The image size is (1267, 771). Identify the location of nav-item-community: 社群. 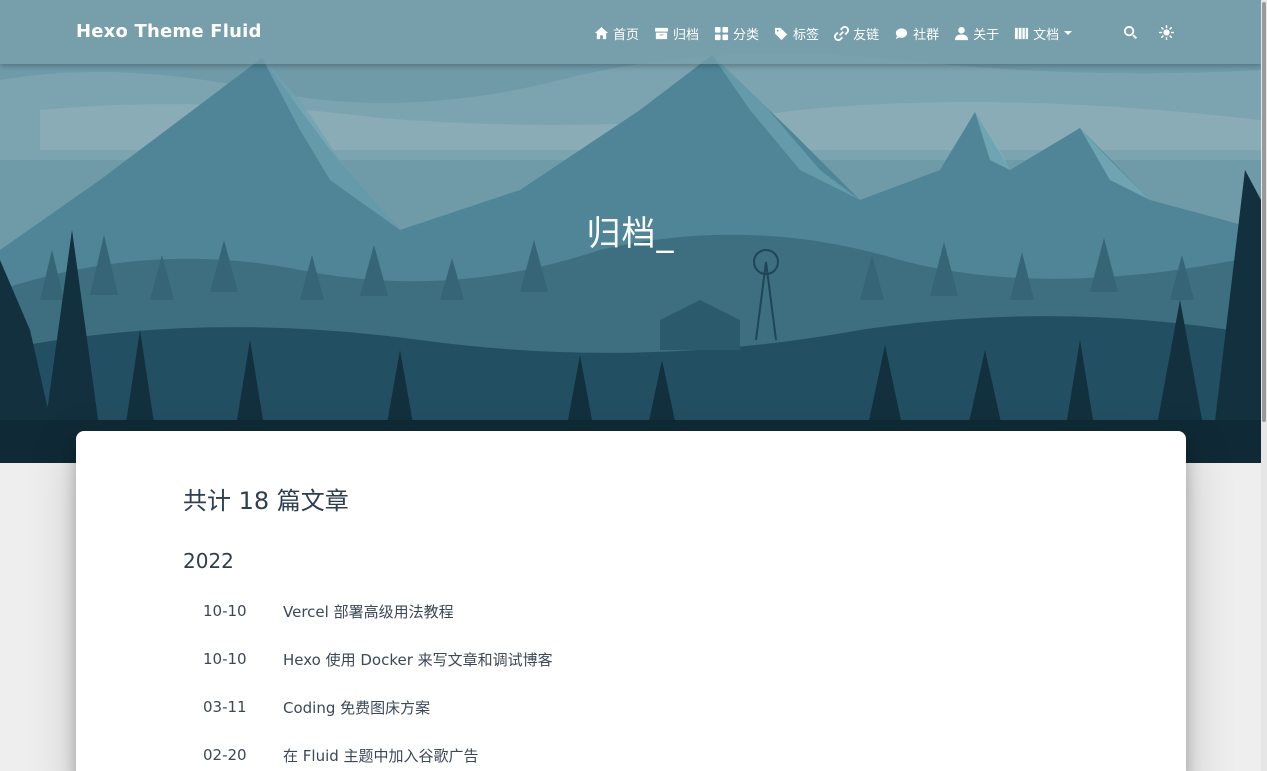
(916, 33).